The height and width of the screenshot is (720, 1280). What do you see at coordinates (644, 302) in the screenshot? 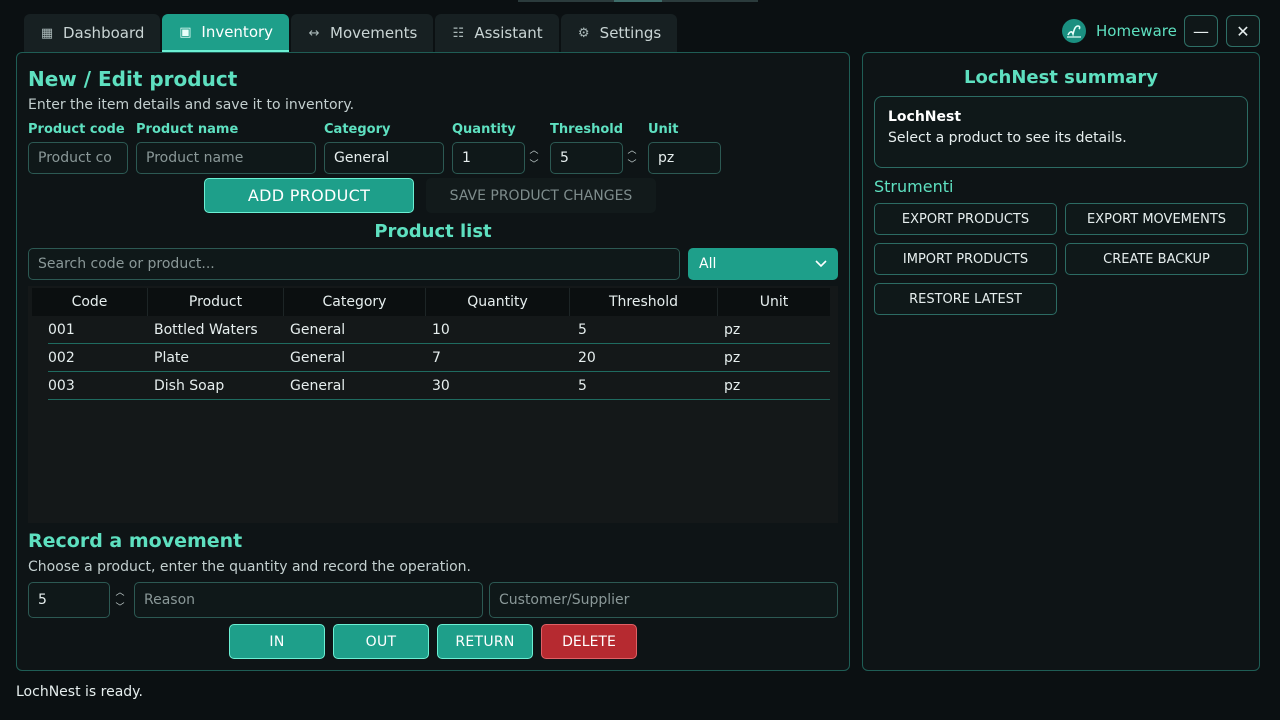
I see `column-header-threshold: Threshold` at bounding box center [644, 302].